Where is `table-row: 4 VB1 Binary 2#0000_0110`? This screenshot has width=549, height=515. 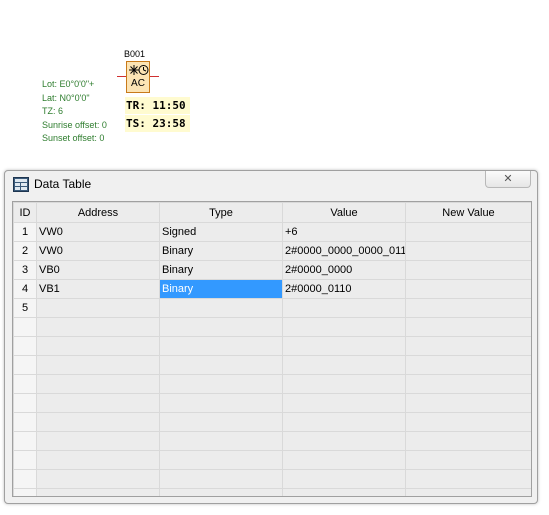
table-row: 4 VB1 Binary 2#0000_0110 is located at coordinates (272, 289).